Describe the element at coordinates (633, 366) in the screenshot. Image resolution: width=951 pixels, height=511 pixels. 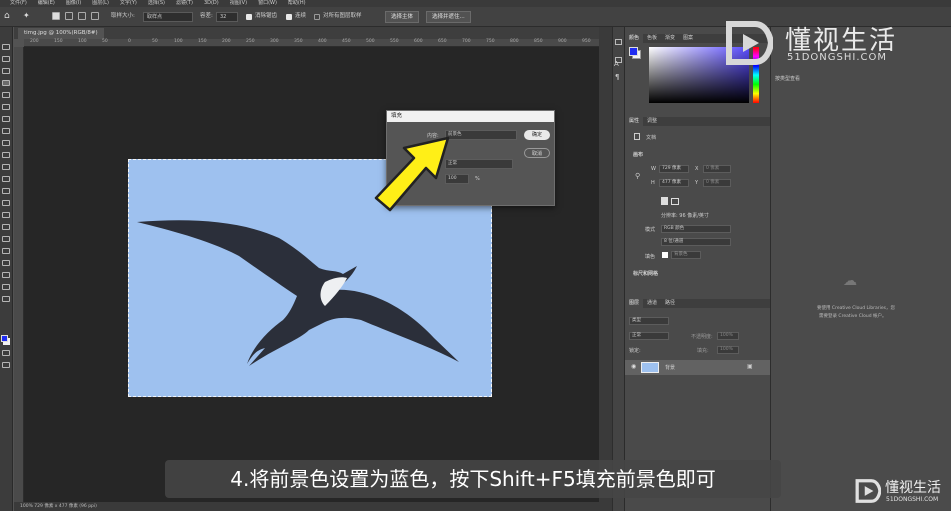
I see `visibility-eye-icon: ◉` at that location.